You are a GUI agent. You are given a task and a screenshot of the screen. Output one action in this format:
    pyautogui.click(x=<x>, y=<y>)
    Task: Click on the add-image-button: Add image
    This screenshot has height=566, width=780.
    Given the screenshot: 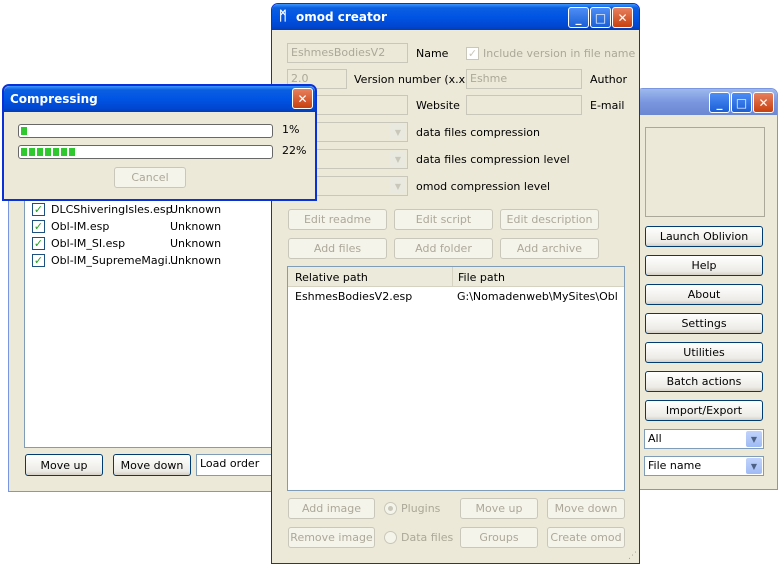 What is the action you would take?
    pyautogui.click(x=331, y=508)
    